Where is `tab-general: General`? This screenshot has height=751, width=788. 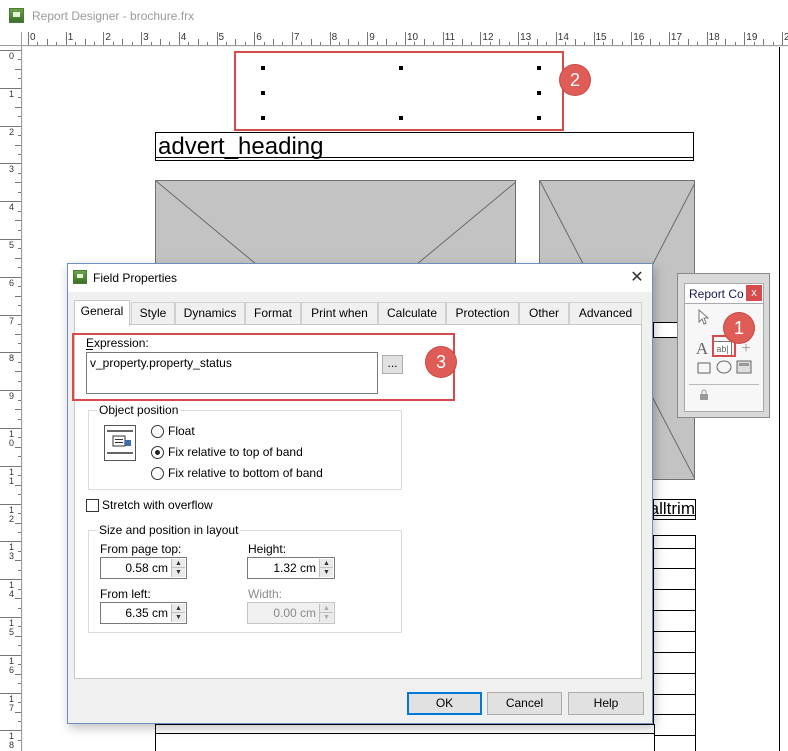 tab-general: General is located at coordinates (102, 313).